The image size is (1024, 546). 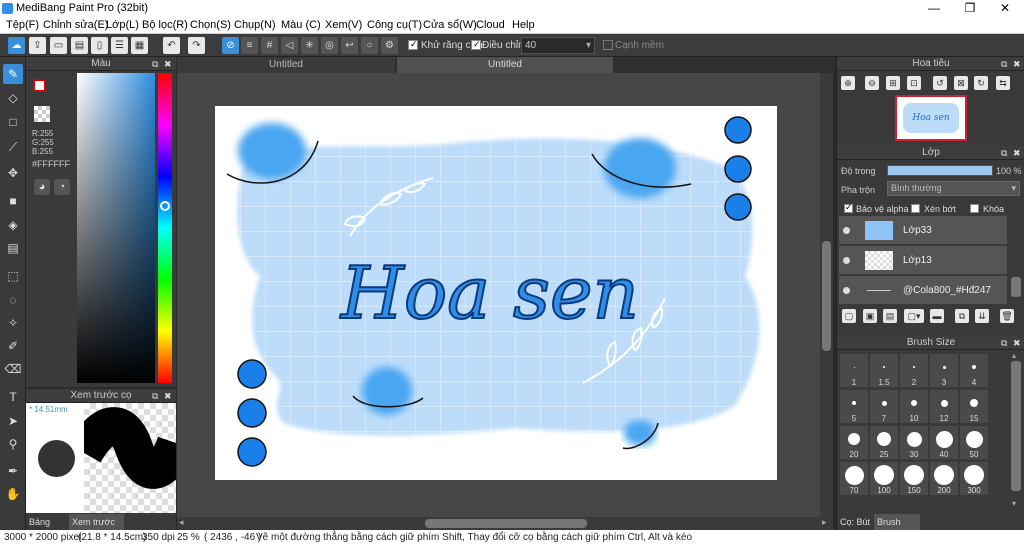 I want to click on layer-row: Lớp33, so click(x=923, y=230).